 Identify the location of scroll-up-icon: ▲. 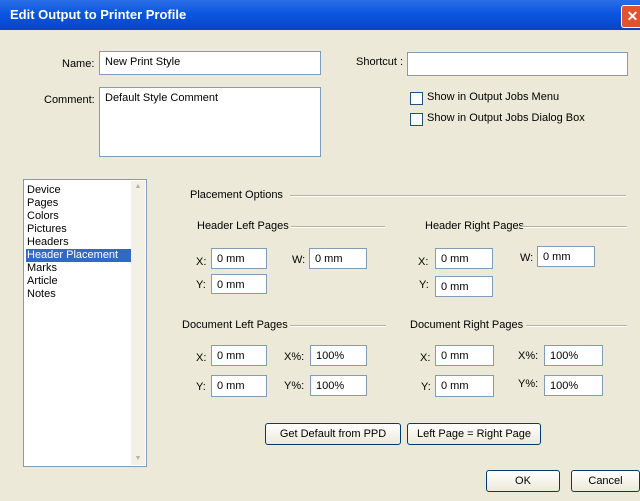
(138, 187).